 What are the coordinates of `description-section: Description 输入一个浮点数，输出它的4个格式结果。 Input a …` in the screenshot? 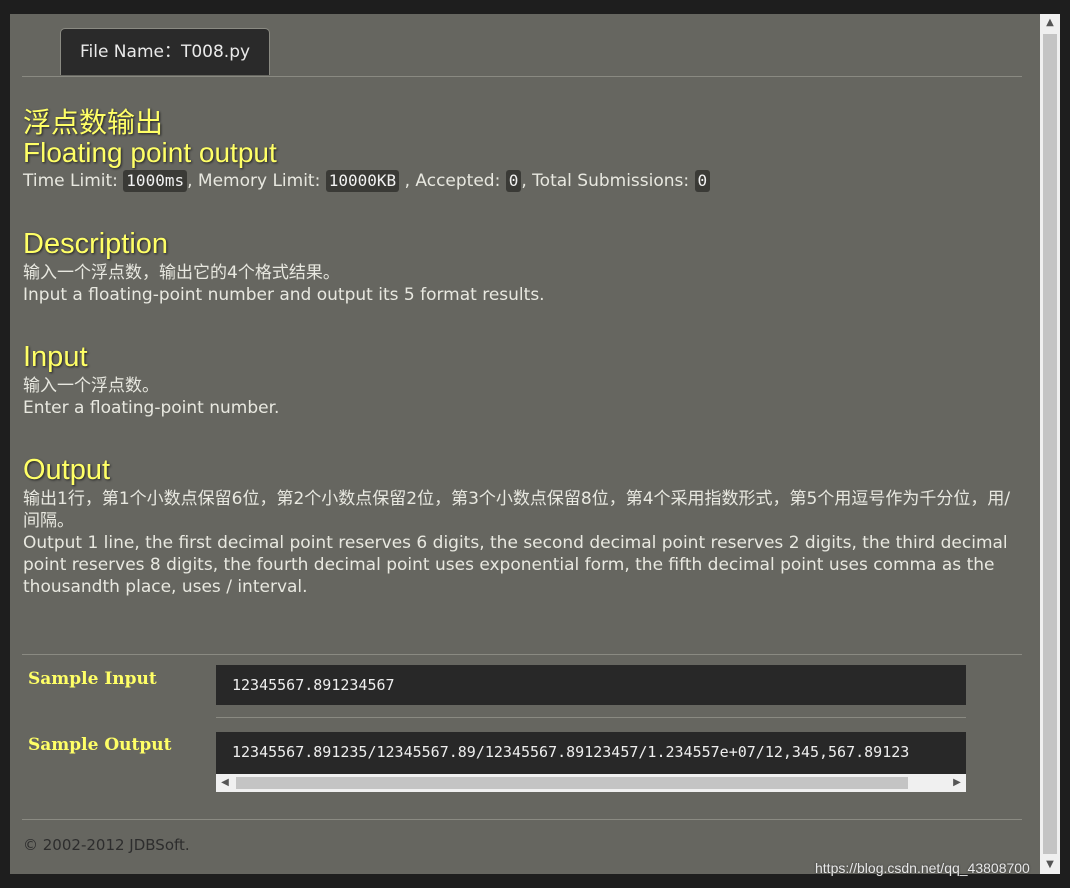 It's located at (520, 267).